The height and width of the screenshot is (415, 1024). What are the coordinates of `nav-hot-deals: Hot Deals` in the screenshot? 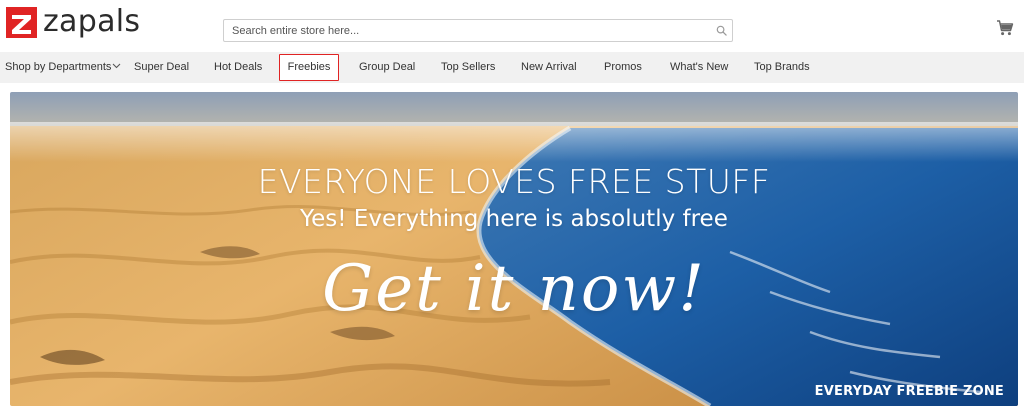 It's located at (238, 67).